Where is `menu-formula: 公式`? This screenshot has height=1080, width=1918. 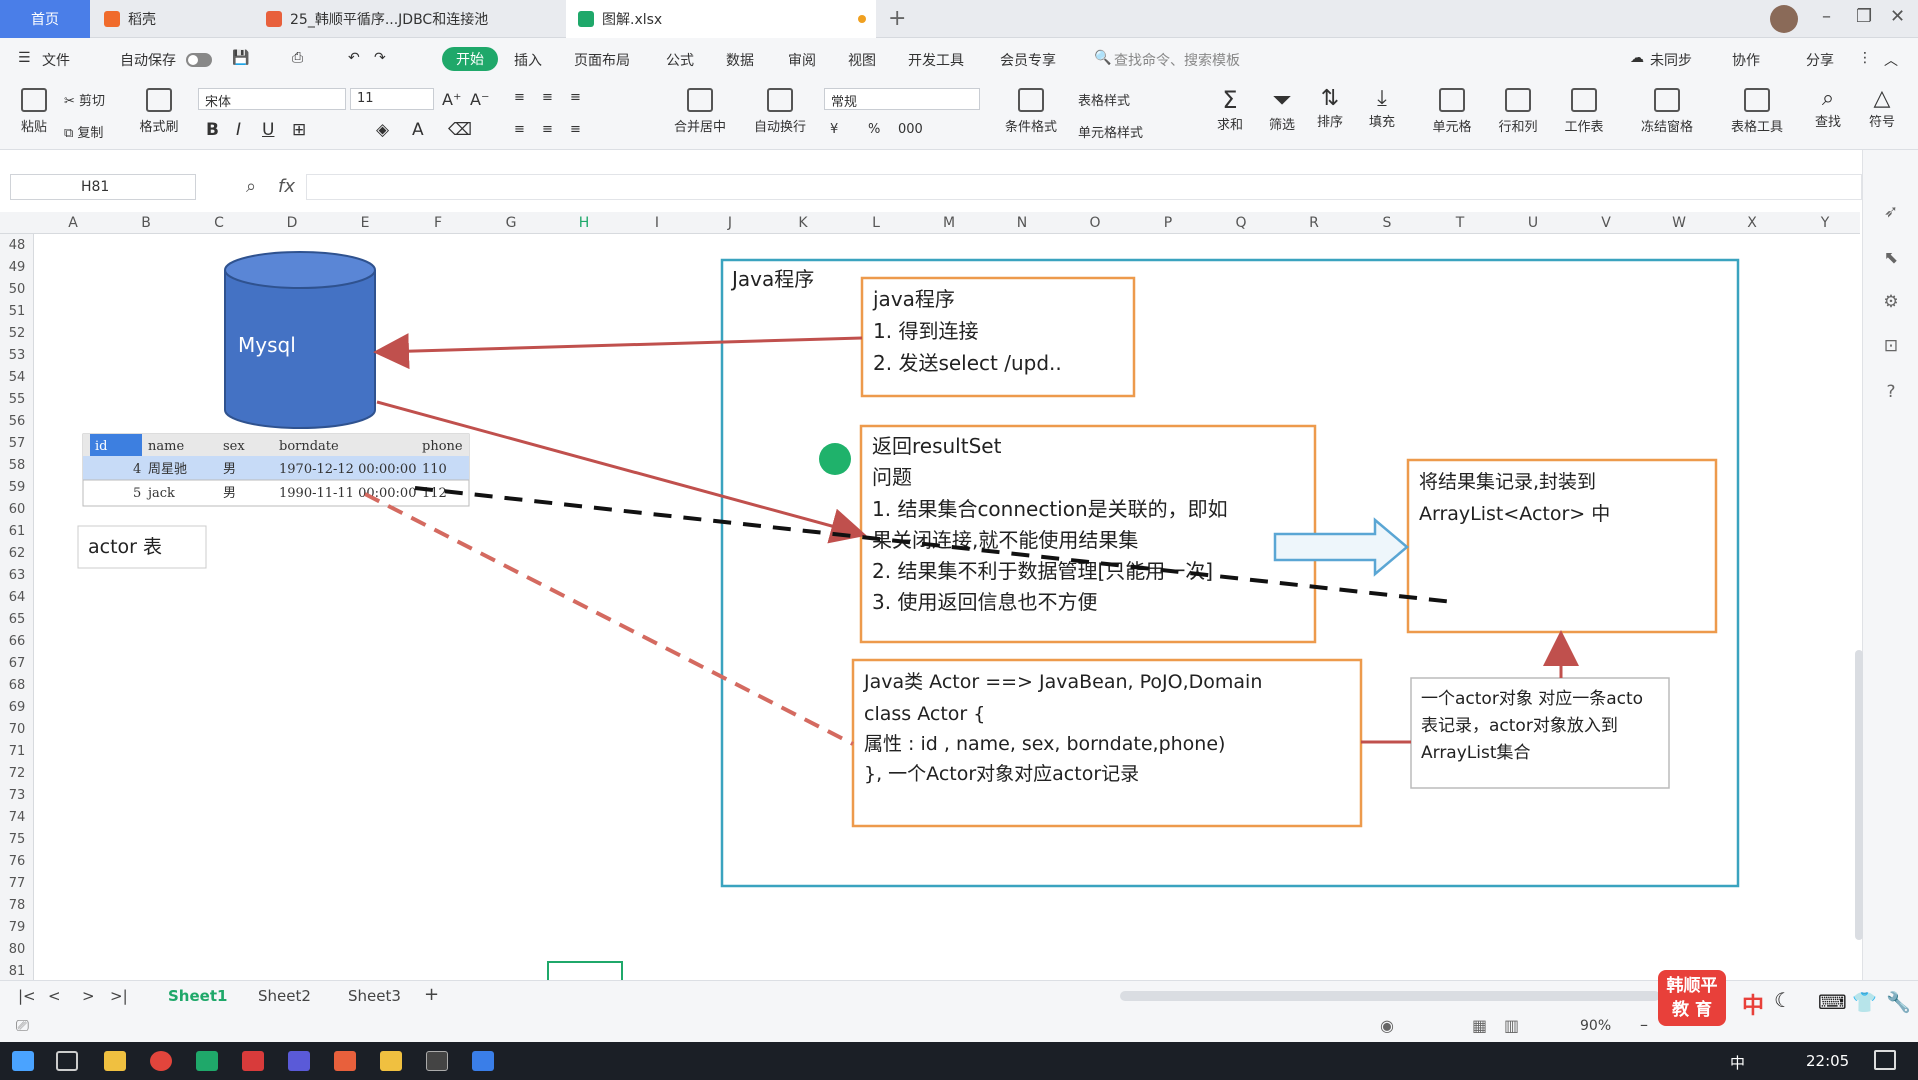 menu-formula: 公式 is located at coordinates (680, 60).